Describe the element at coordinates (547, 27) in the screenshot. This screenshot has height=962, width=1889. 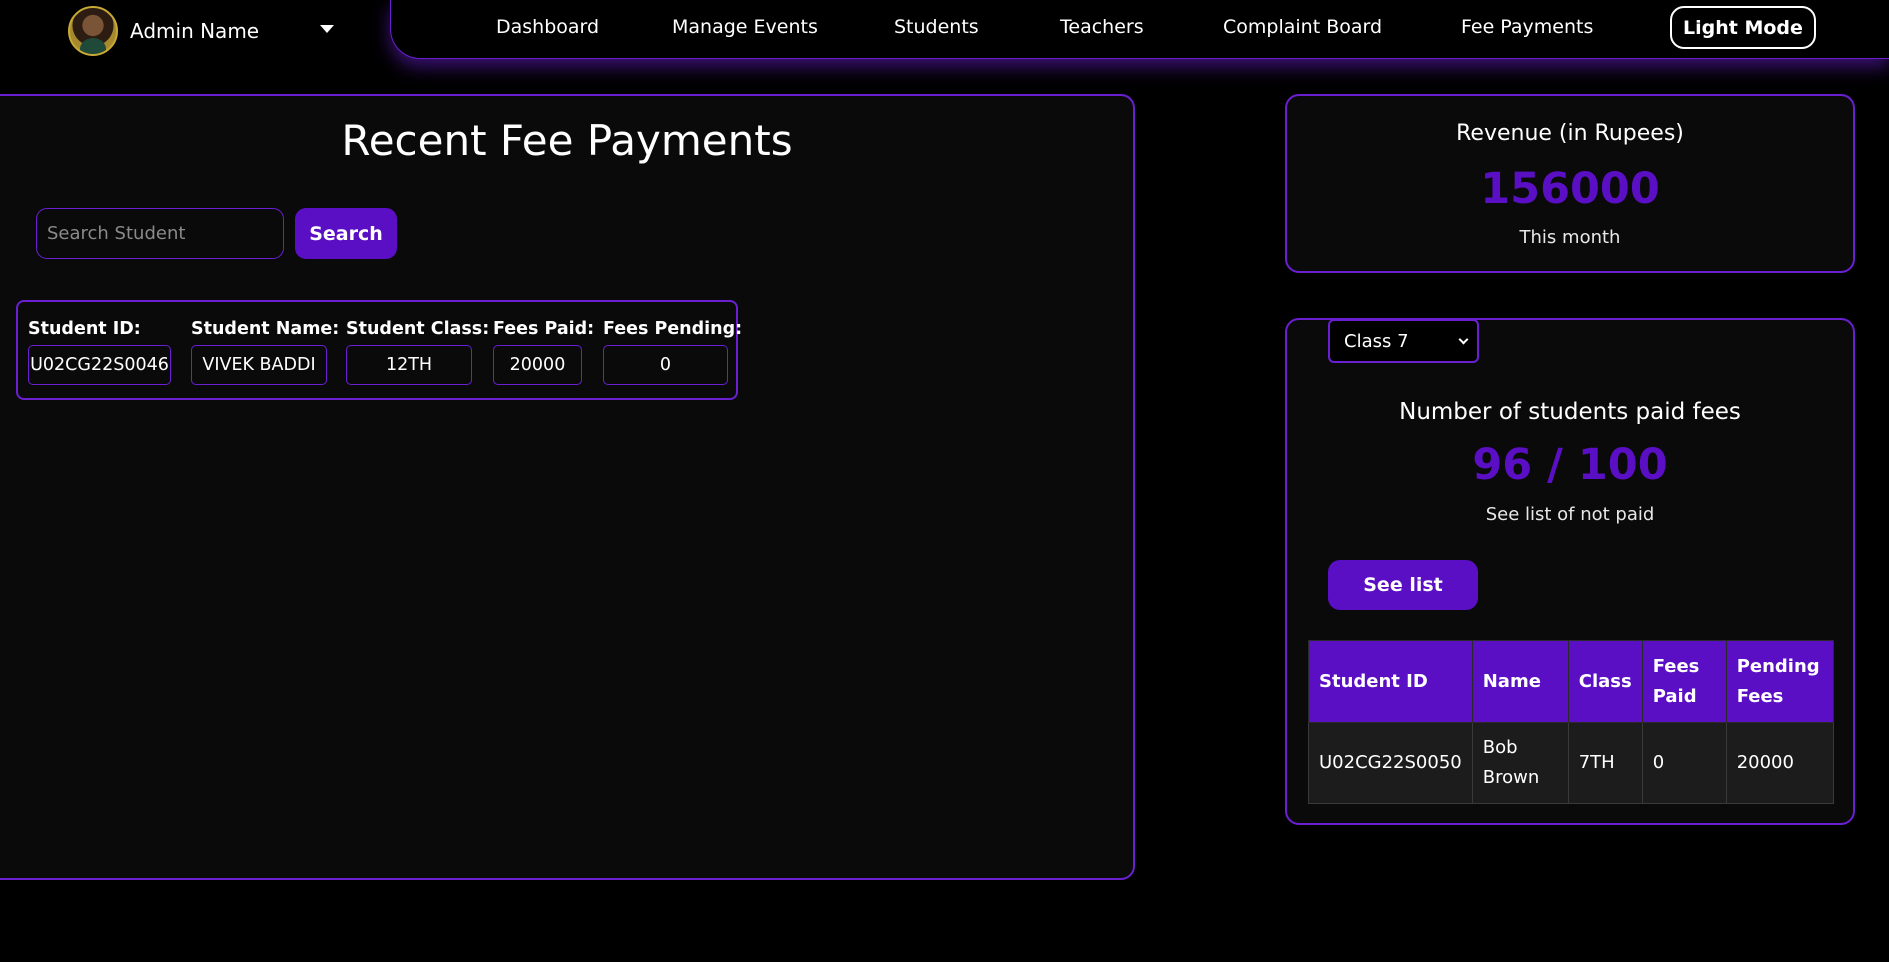
I see `nav-dashboard: Dashboard` at that location.